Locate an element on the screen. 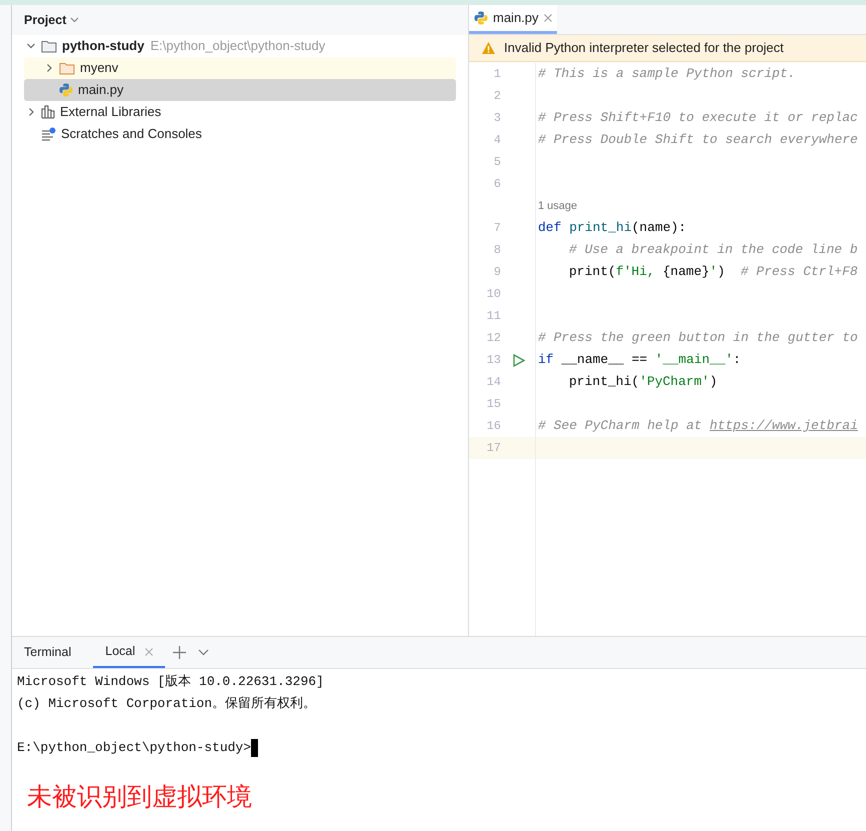 The height and width of the screenshot is (831, 866). library-icon is located at coordinates (48, 112).